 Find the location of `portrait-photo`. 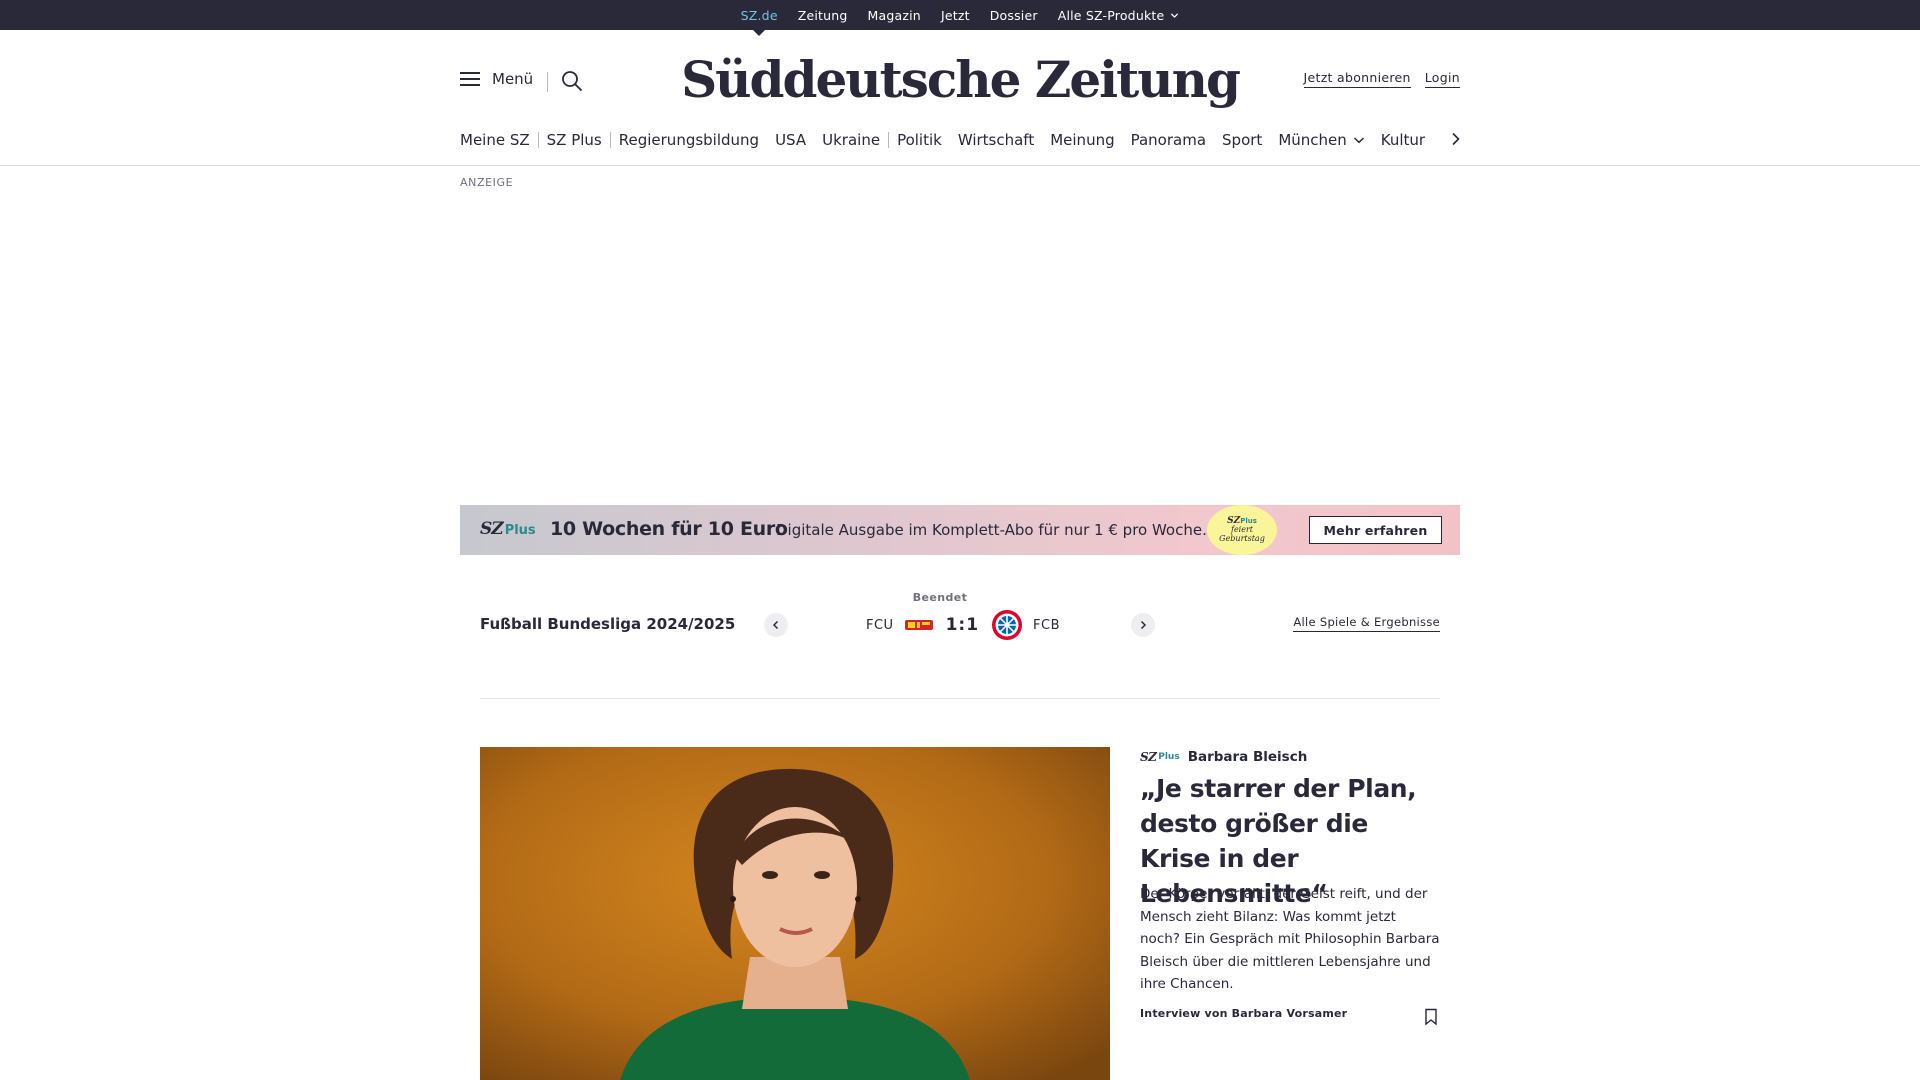

portrait-photo is located at coordinates (795, 913).